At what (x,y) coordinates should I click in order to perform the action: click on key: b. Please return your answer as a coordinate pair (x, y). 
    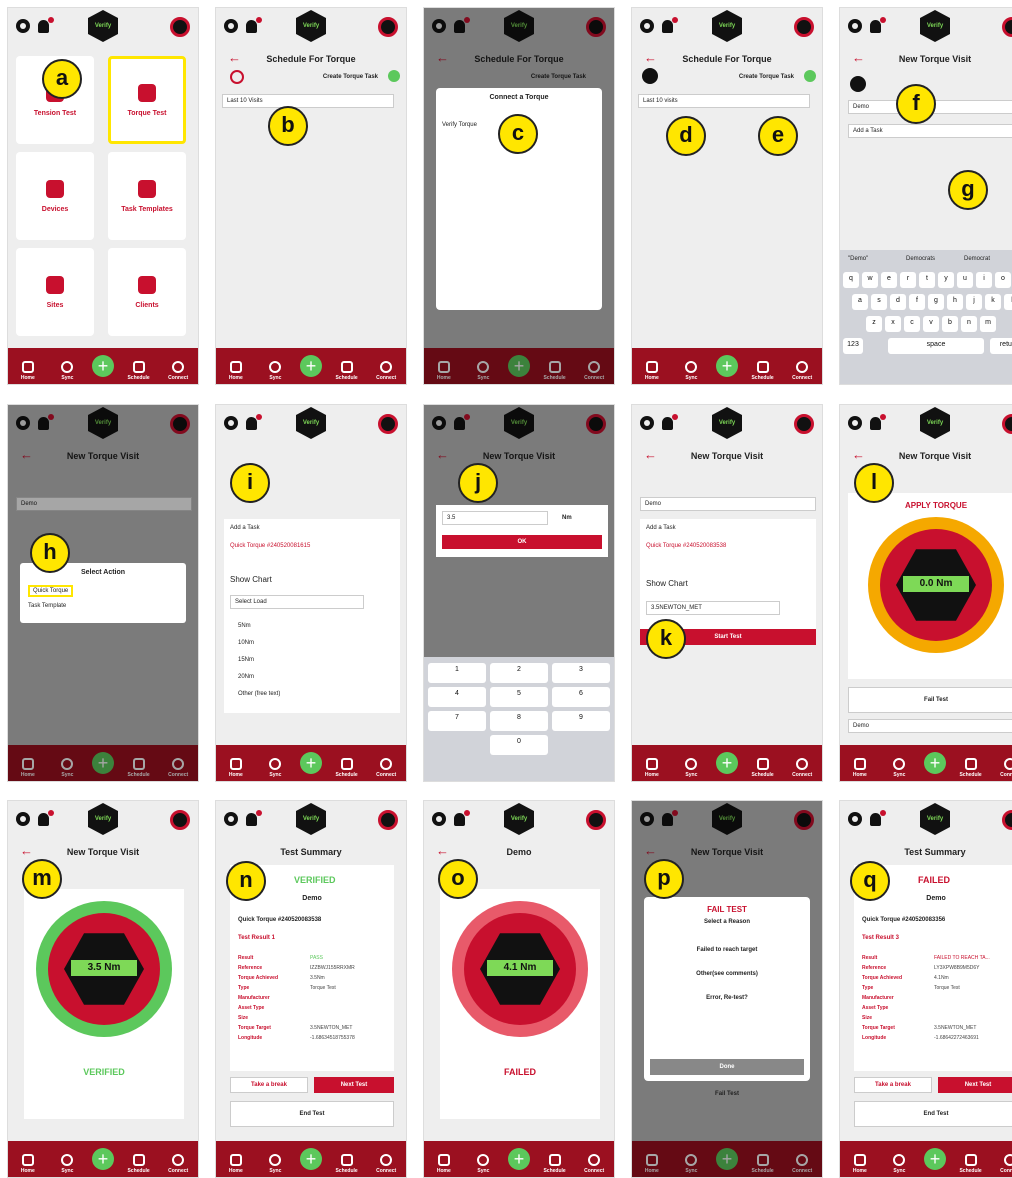
    Looking at the image, I should click on (950, 324).